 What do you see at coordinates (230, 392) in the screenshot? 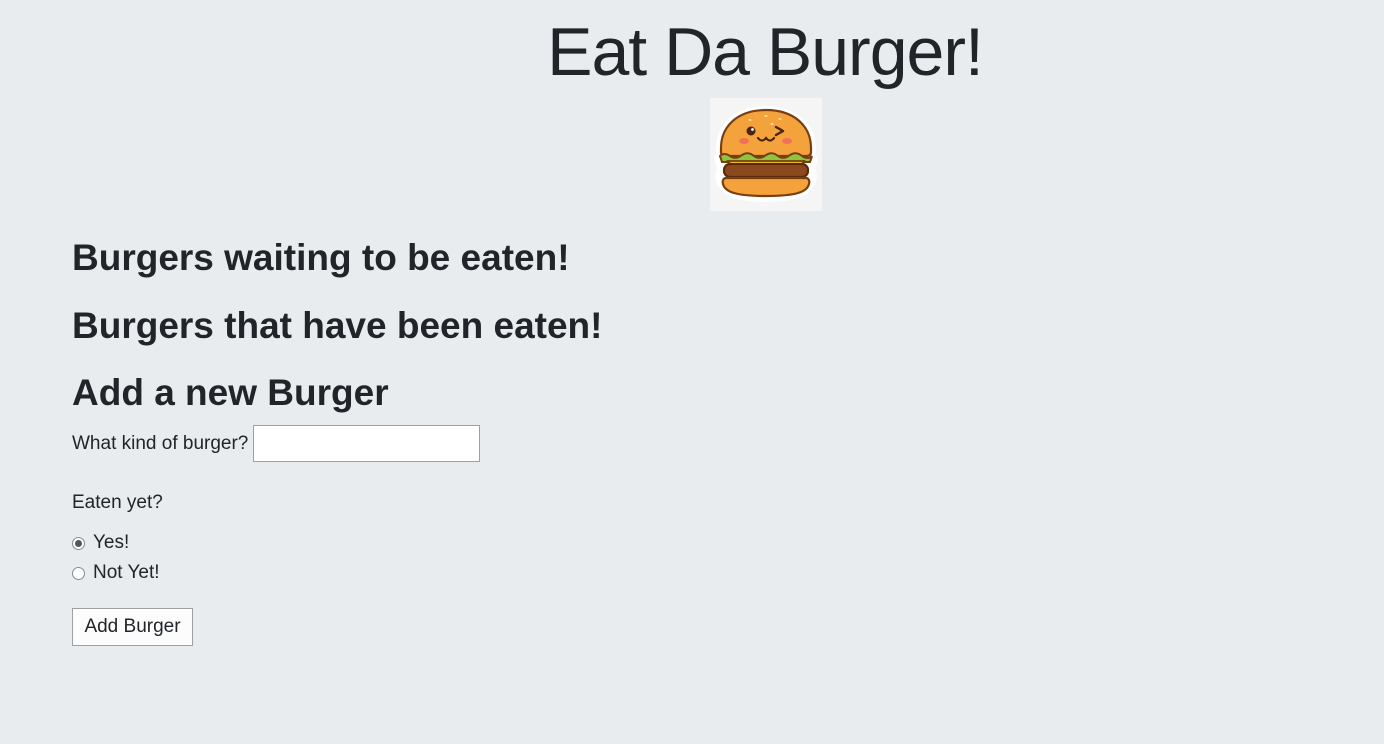
I see `add-burger-heading: Add a new Burger` at bounding box center [230, 392].